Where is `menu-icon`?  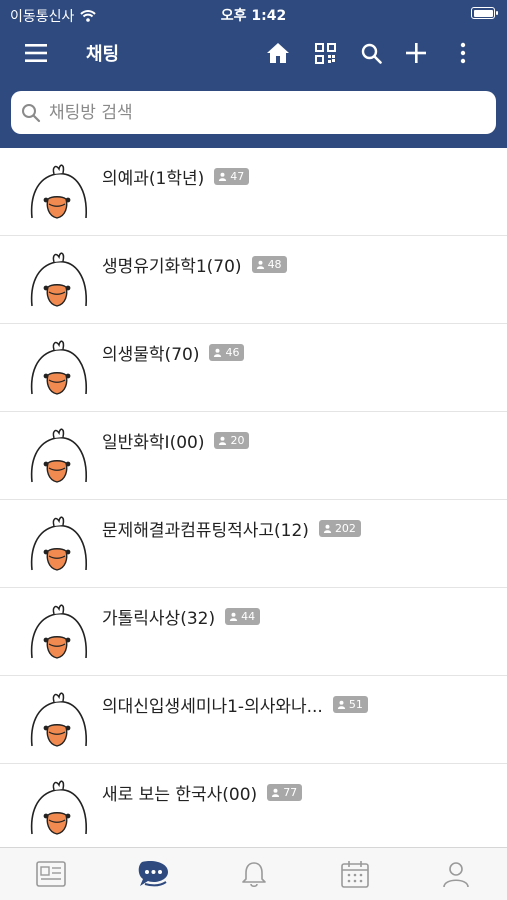
menu-icon is located at coordinates (36, 53).